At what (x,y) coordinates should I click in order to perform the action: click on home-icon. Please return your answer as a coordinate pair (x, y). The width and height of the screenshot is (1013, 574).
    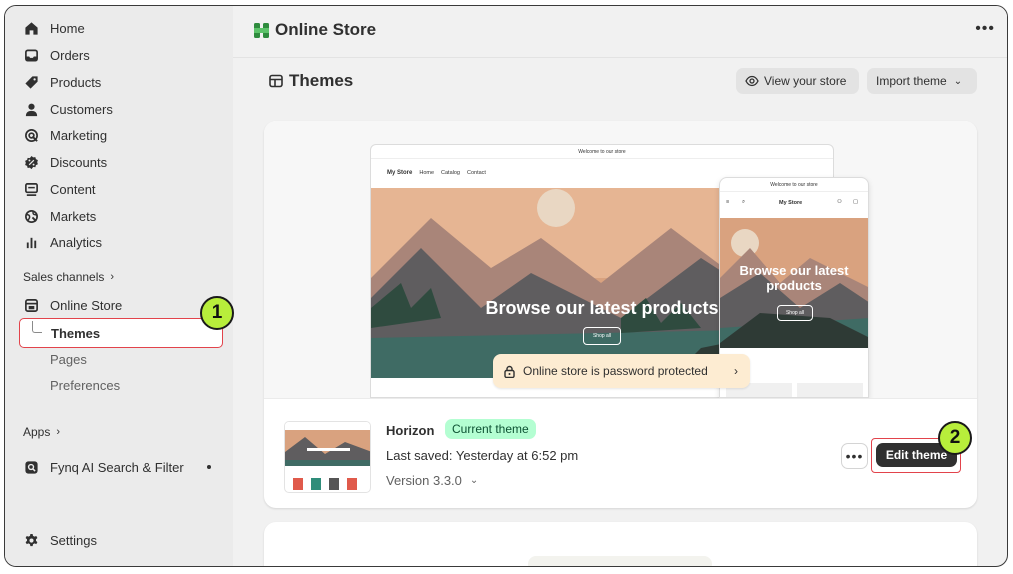
    Looking at the image, I should click on (31, 28).